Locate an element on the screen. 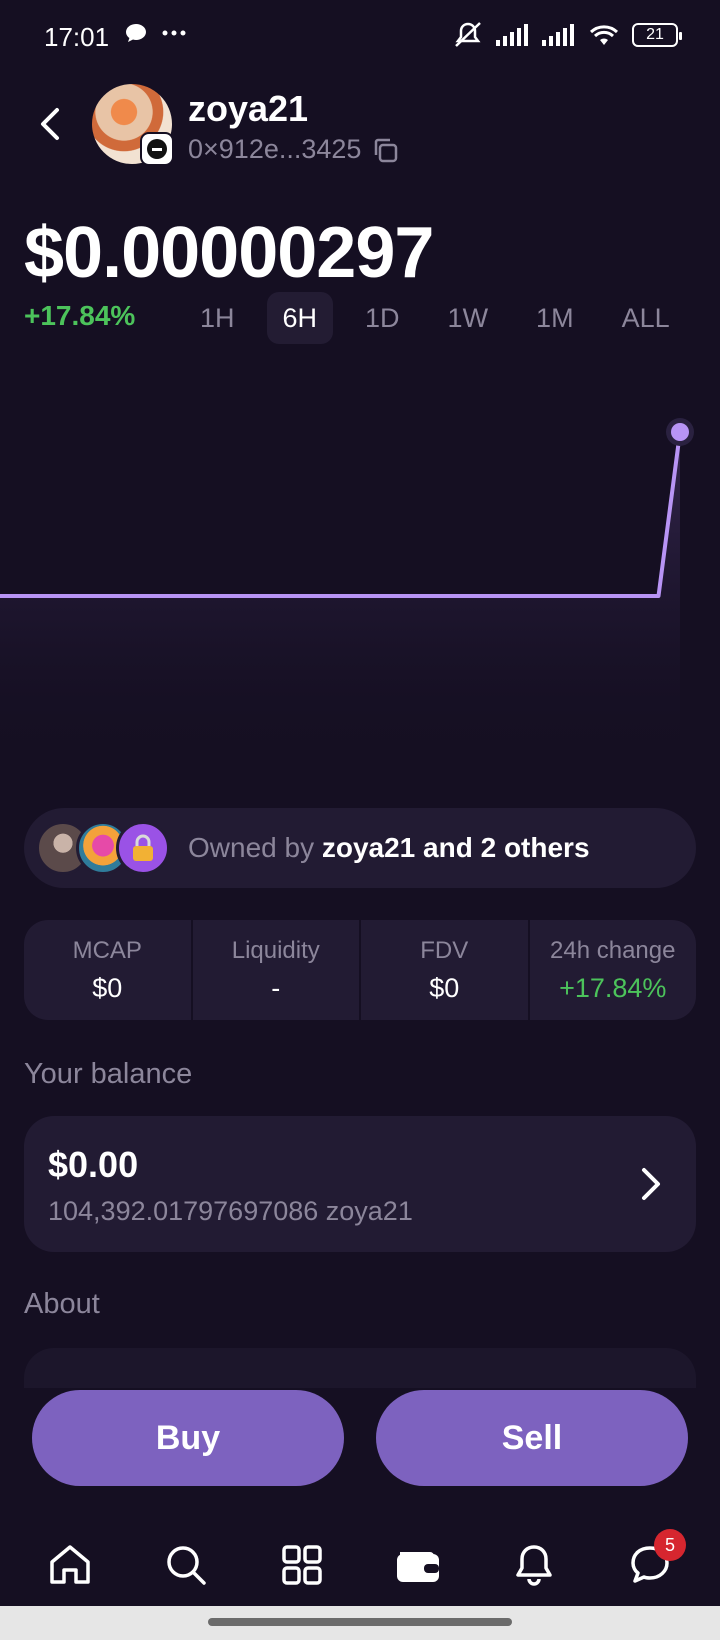 The width and height of the screenshot is (720, 1640). nav-notifications is located at coordinates (534, 1565).